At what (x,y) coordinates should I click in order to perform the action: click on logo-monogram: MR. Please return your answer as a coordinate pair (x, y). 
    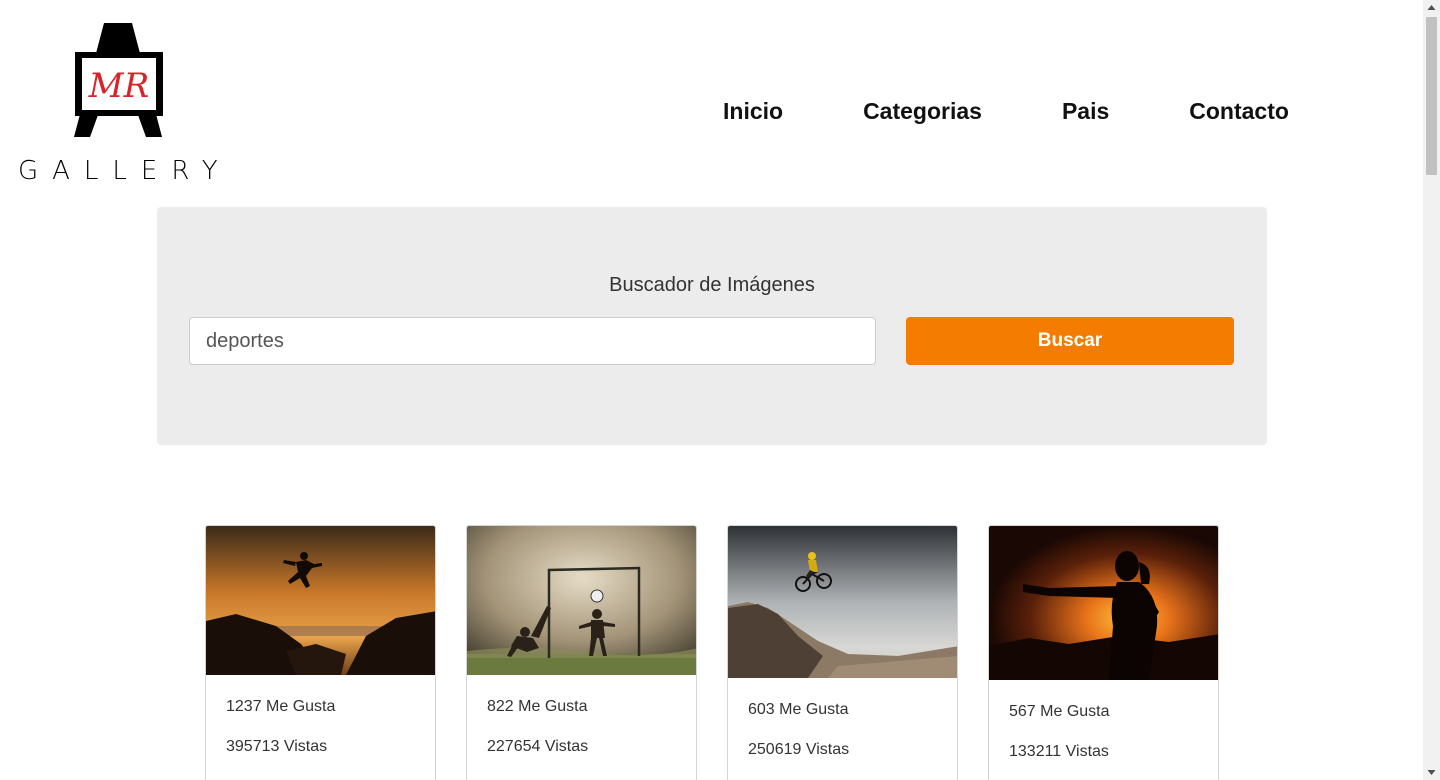
    Looking at the image, I should click on (118, 86).